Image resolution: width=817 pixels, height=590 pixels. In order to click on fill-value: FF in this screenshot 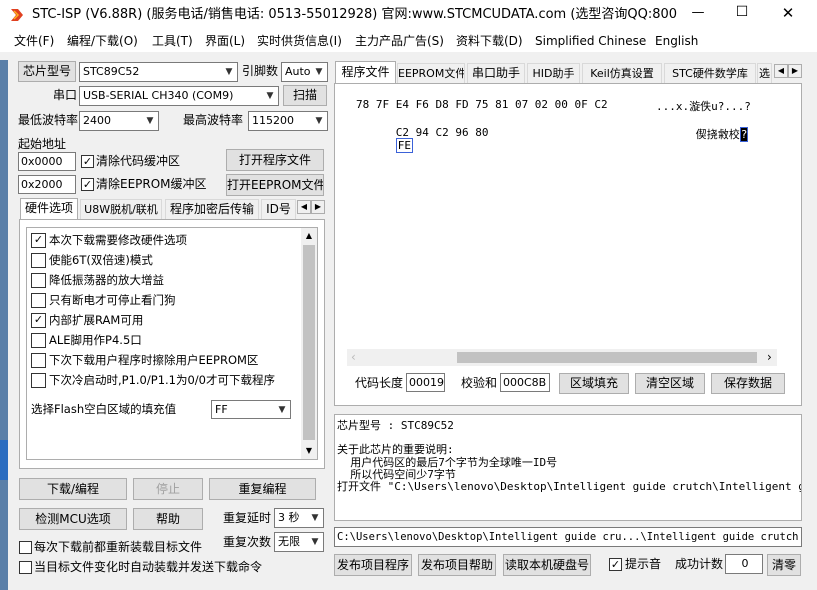, I will do `click(221, 409)`.